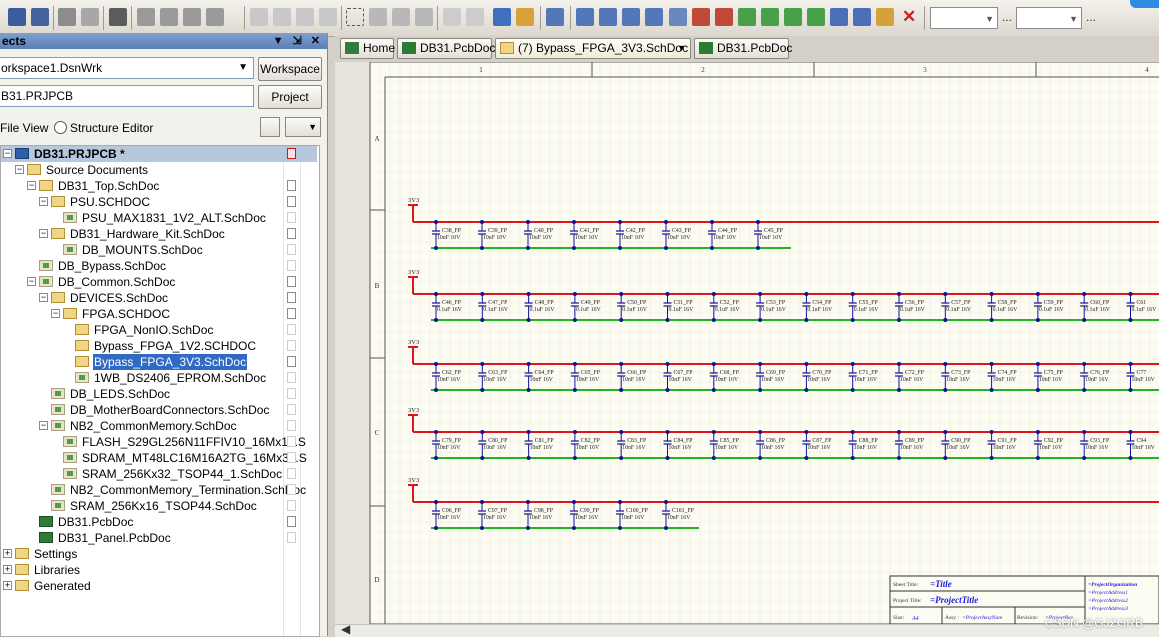 The image size is (1159, 637). Describe the element at coordinates (525, 17) in the screenshot. I see `cross-probe-icon` at that location.